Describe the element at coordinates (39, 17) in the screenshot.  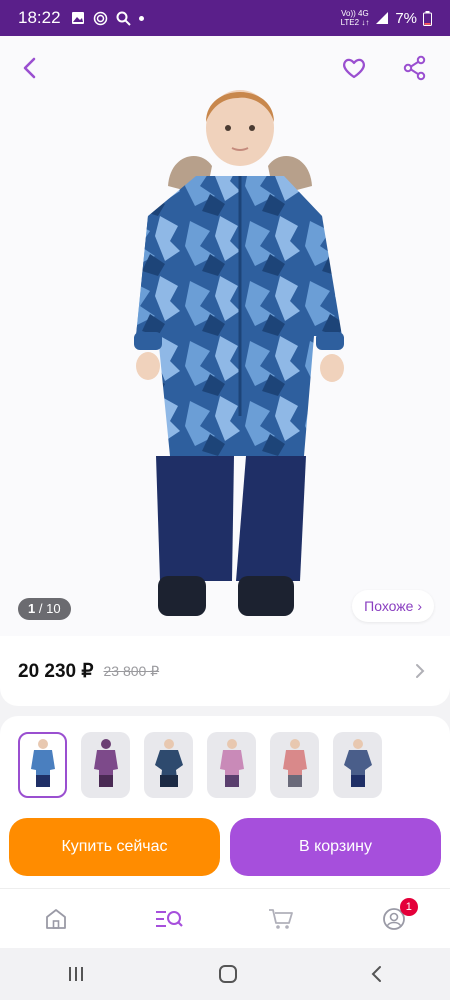
I see `status-time: 18:22` at that location.